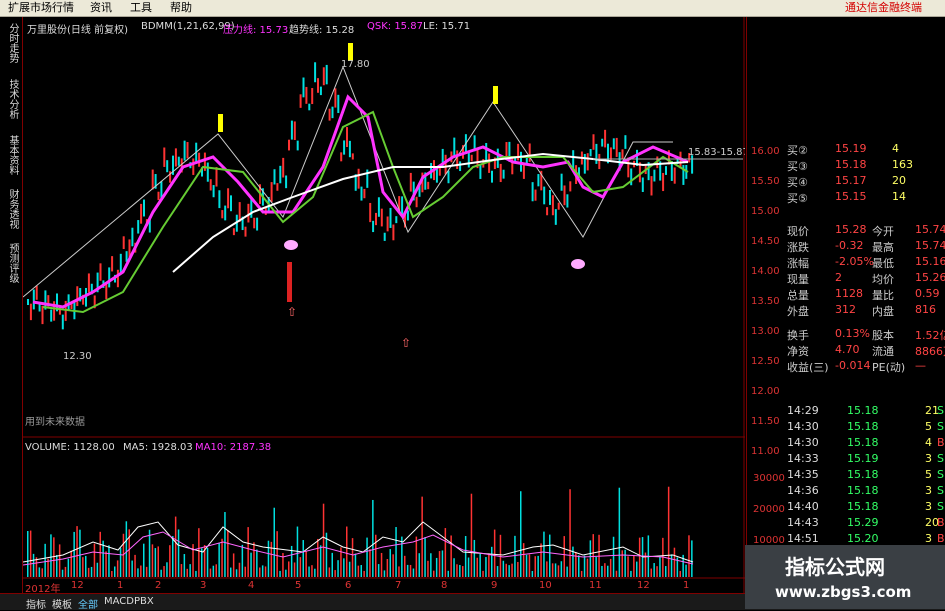 The image size is (945, 611). What do you see at coordinates (930, 229) in the screenshot?
I see `stat-value: 15.74` at bounding box center [930, 229].